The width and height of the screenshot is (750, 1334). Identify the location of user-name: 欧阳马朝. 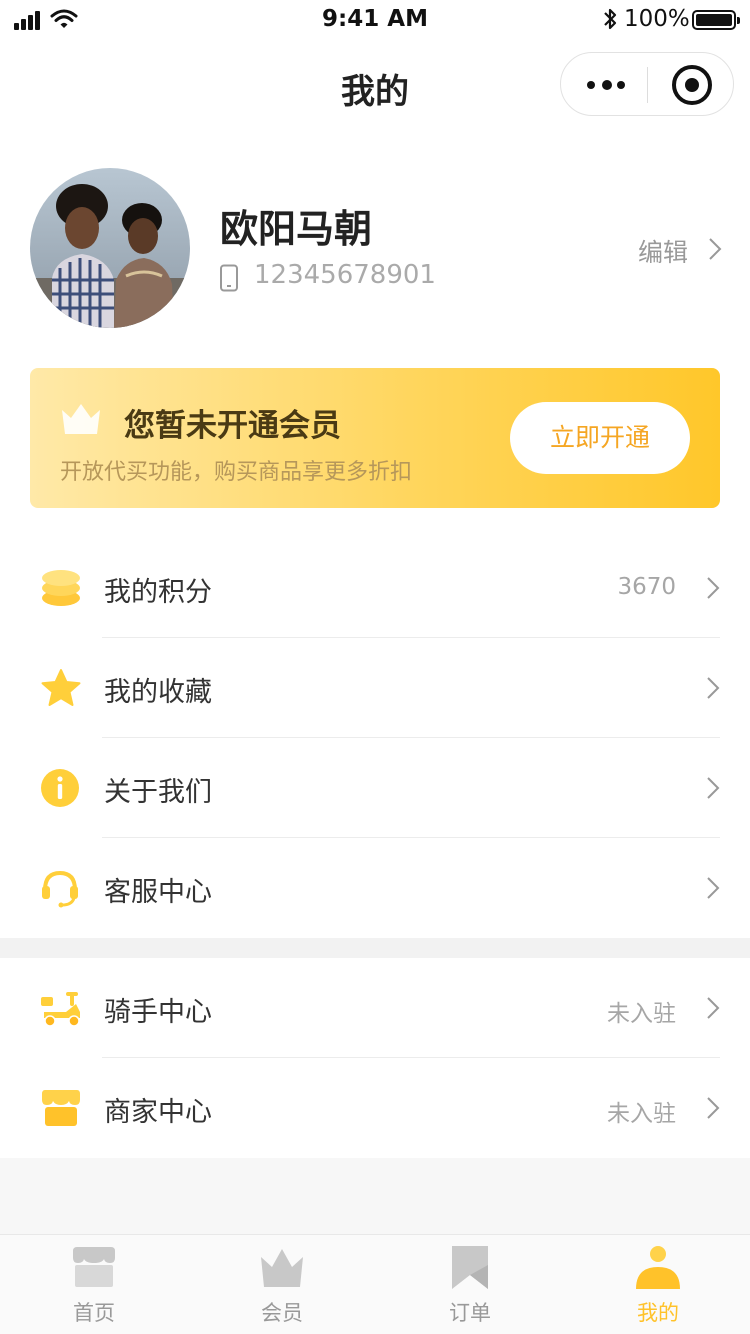
(296, 229).